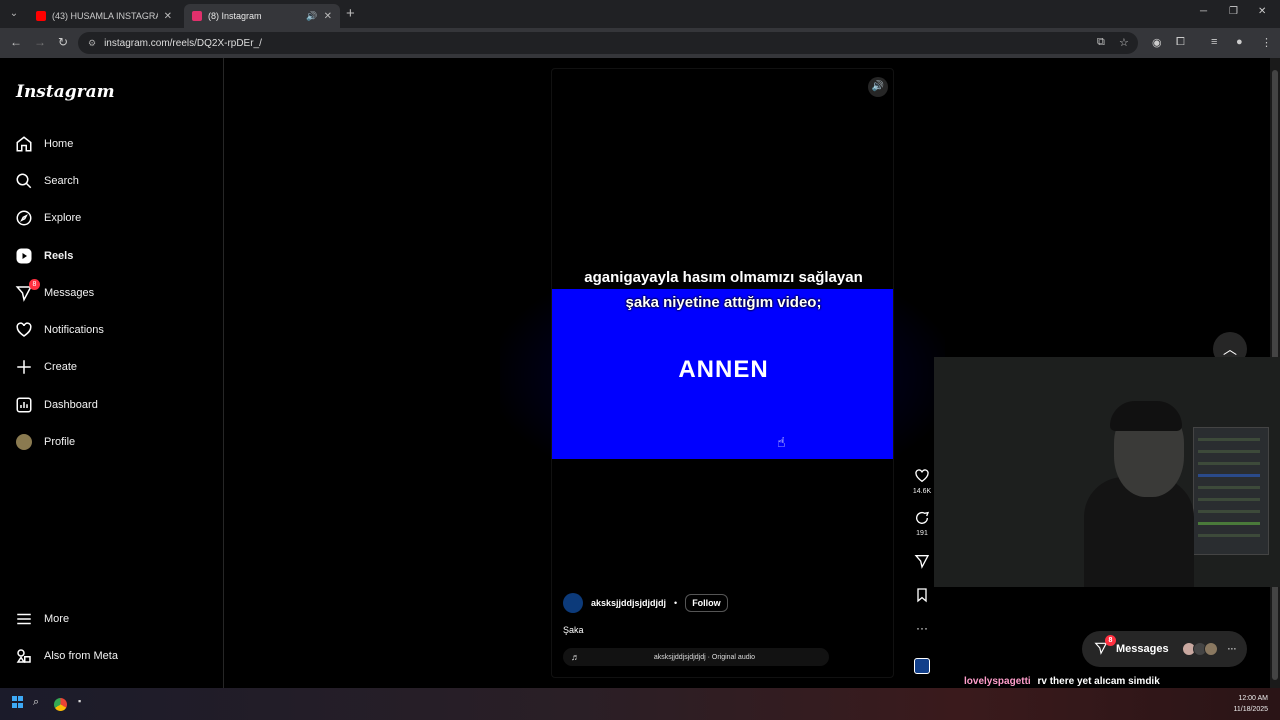 This screenshot has width=1280, height=720. What do you see at coordinates (922, 562) in the screenshot?
I see `share-icon` at bounding box center [922, 562].